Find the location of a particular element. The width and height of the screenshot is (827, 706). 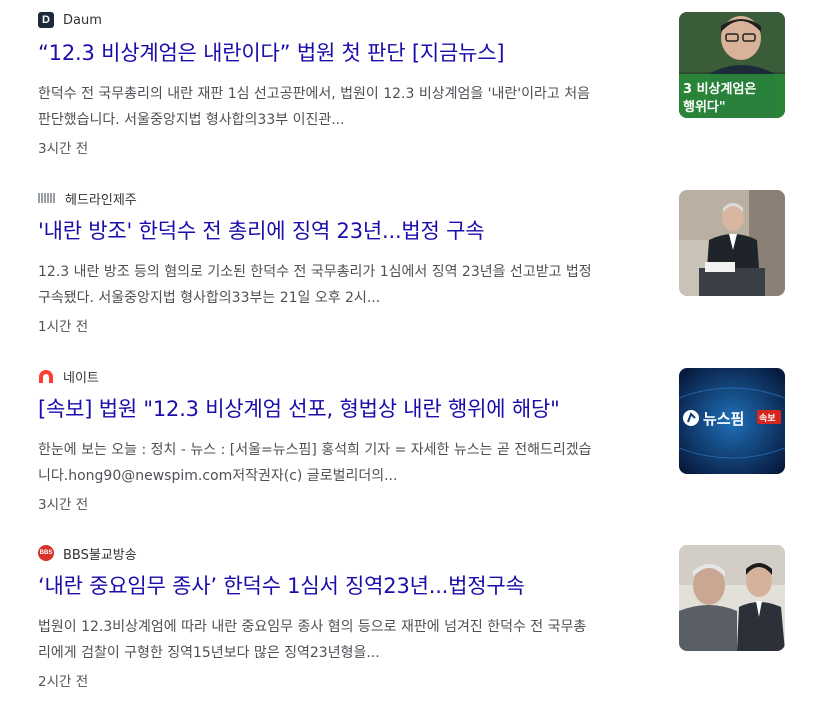

news-headline-link: '내란 방조' 한덕수 전 총리에 징역 23년...법정 구속 is located at coordinates (353, 230).